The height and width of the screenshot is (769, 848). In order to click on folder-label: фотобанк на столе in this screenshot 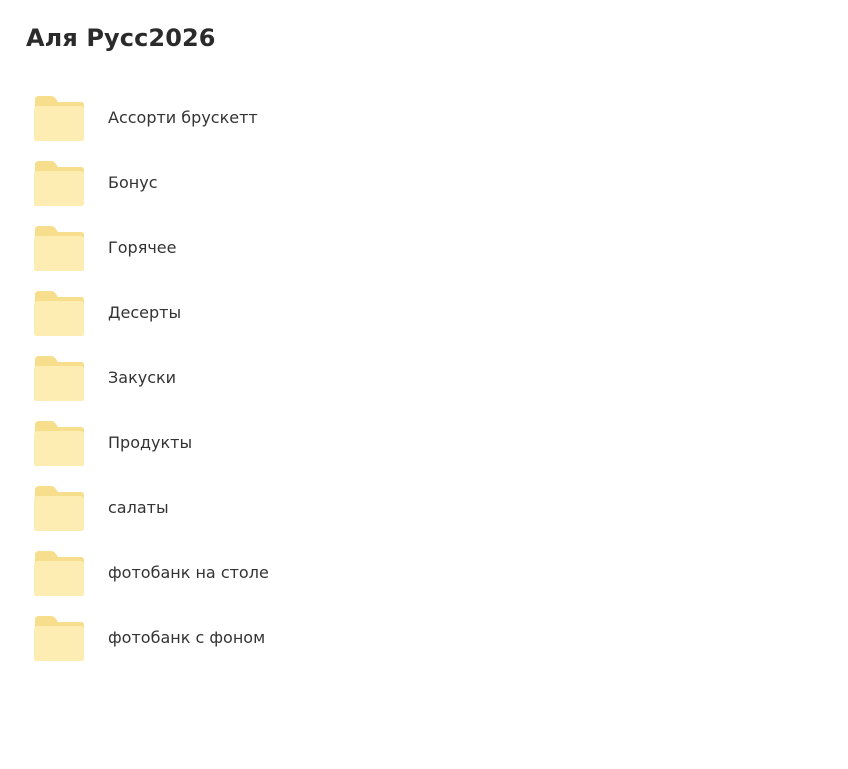, I will do `click(188, 572)`.